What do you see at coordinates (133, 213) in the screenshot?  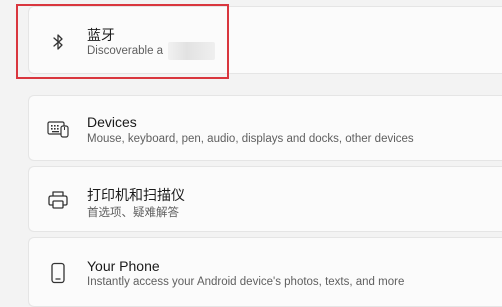 I see `printers-subtitle: 首选项、疑难解答` at bounding box center [133, 213].